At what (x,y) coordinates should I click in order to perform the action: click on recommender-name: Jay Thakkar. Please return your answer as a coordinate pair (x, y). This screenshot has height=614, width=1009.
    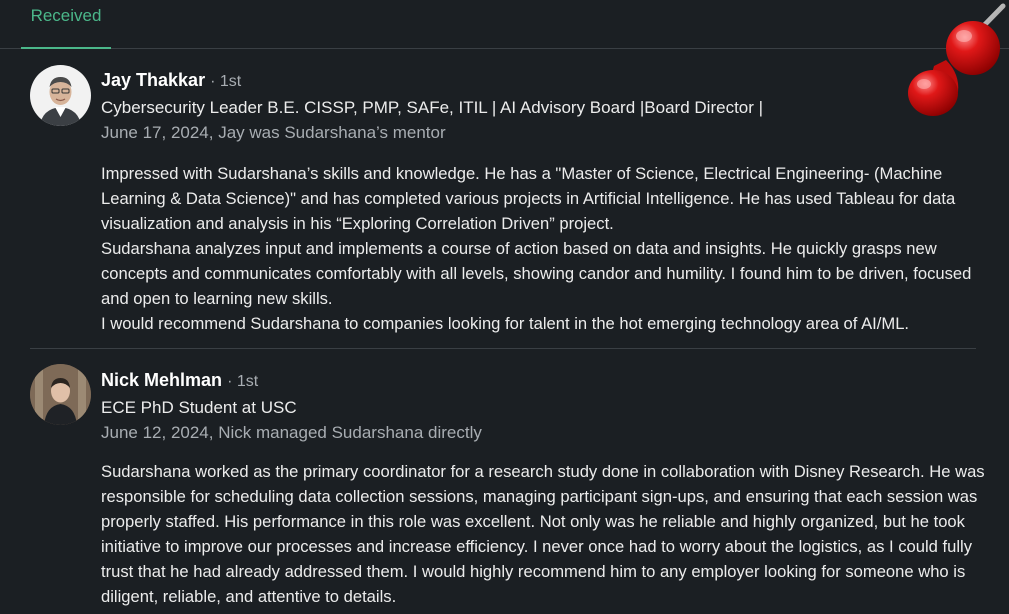
    Looking at the image, I should click on (153, 80).